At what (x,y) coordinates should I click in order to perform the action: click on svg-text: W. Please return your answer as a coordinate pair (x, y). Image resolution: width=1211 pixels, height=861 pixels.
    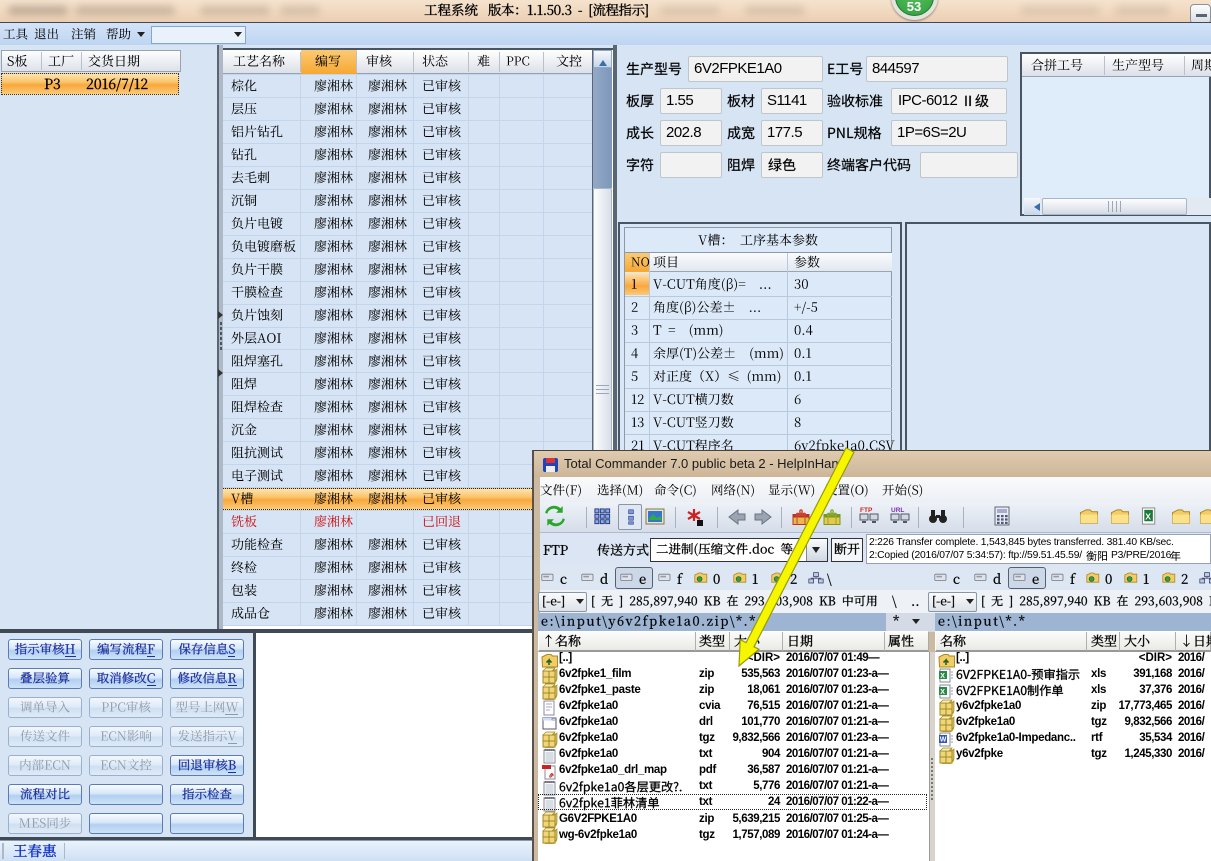
    Looking at the image, I should click on (943, 739).